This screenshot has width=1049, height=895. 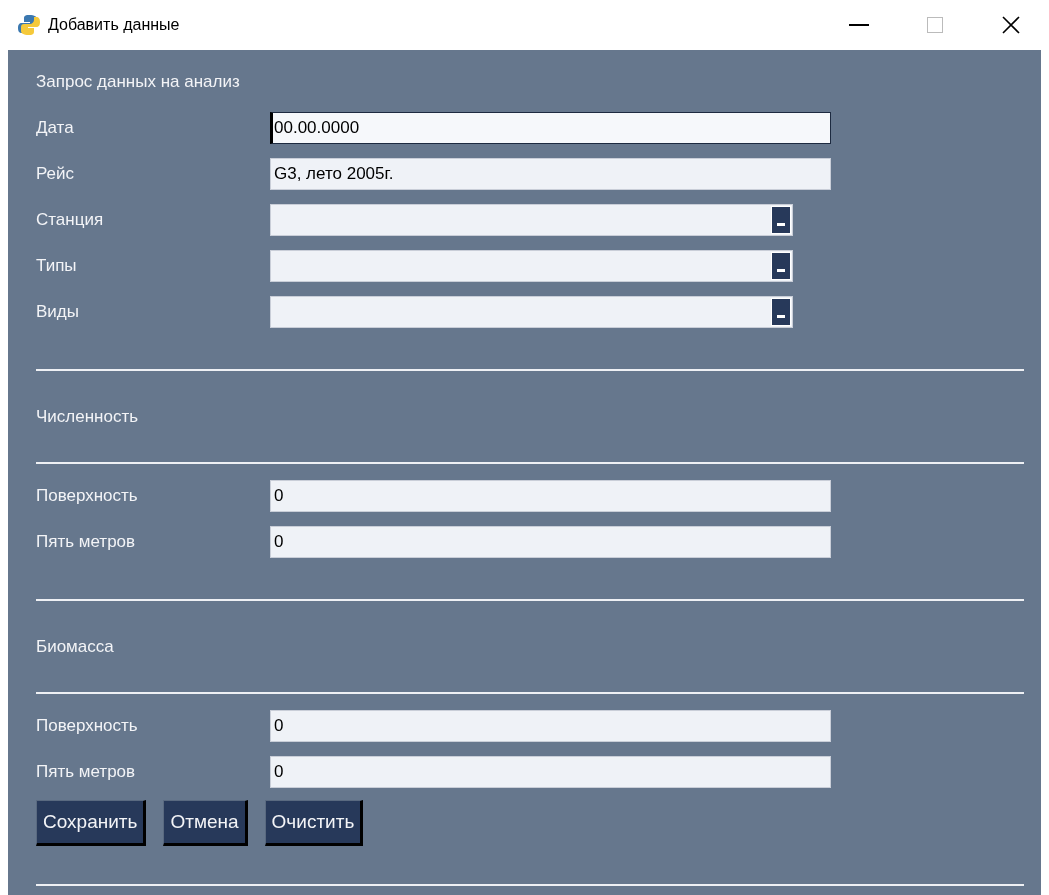 I want to click on field-label: Типы, so click(x=57, y=266).